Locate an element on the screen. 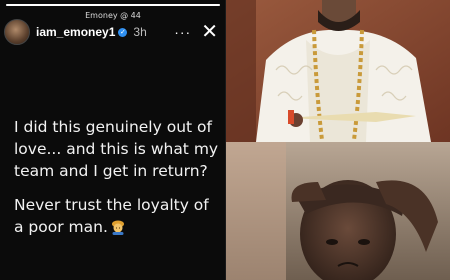  story-timestamp: 3h is located at coordinates (140, 32).